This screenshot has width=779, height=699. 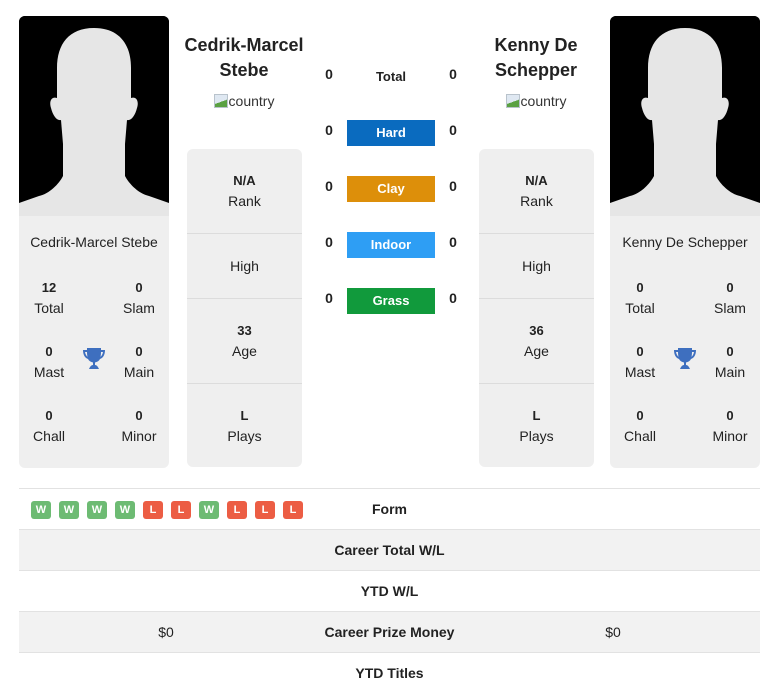 What do you see at coordinates (453, 186) in the screenshot?
I see `h2h-clay-p2: 0` at bounding box center [453, 186].